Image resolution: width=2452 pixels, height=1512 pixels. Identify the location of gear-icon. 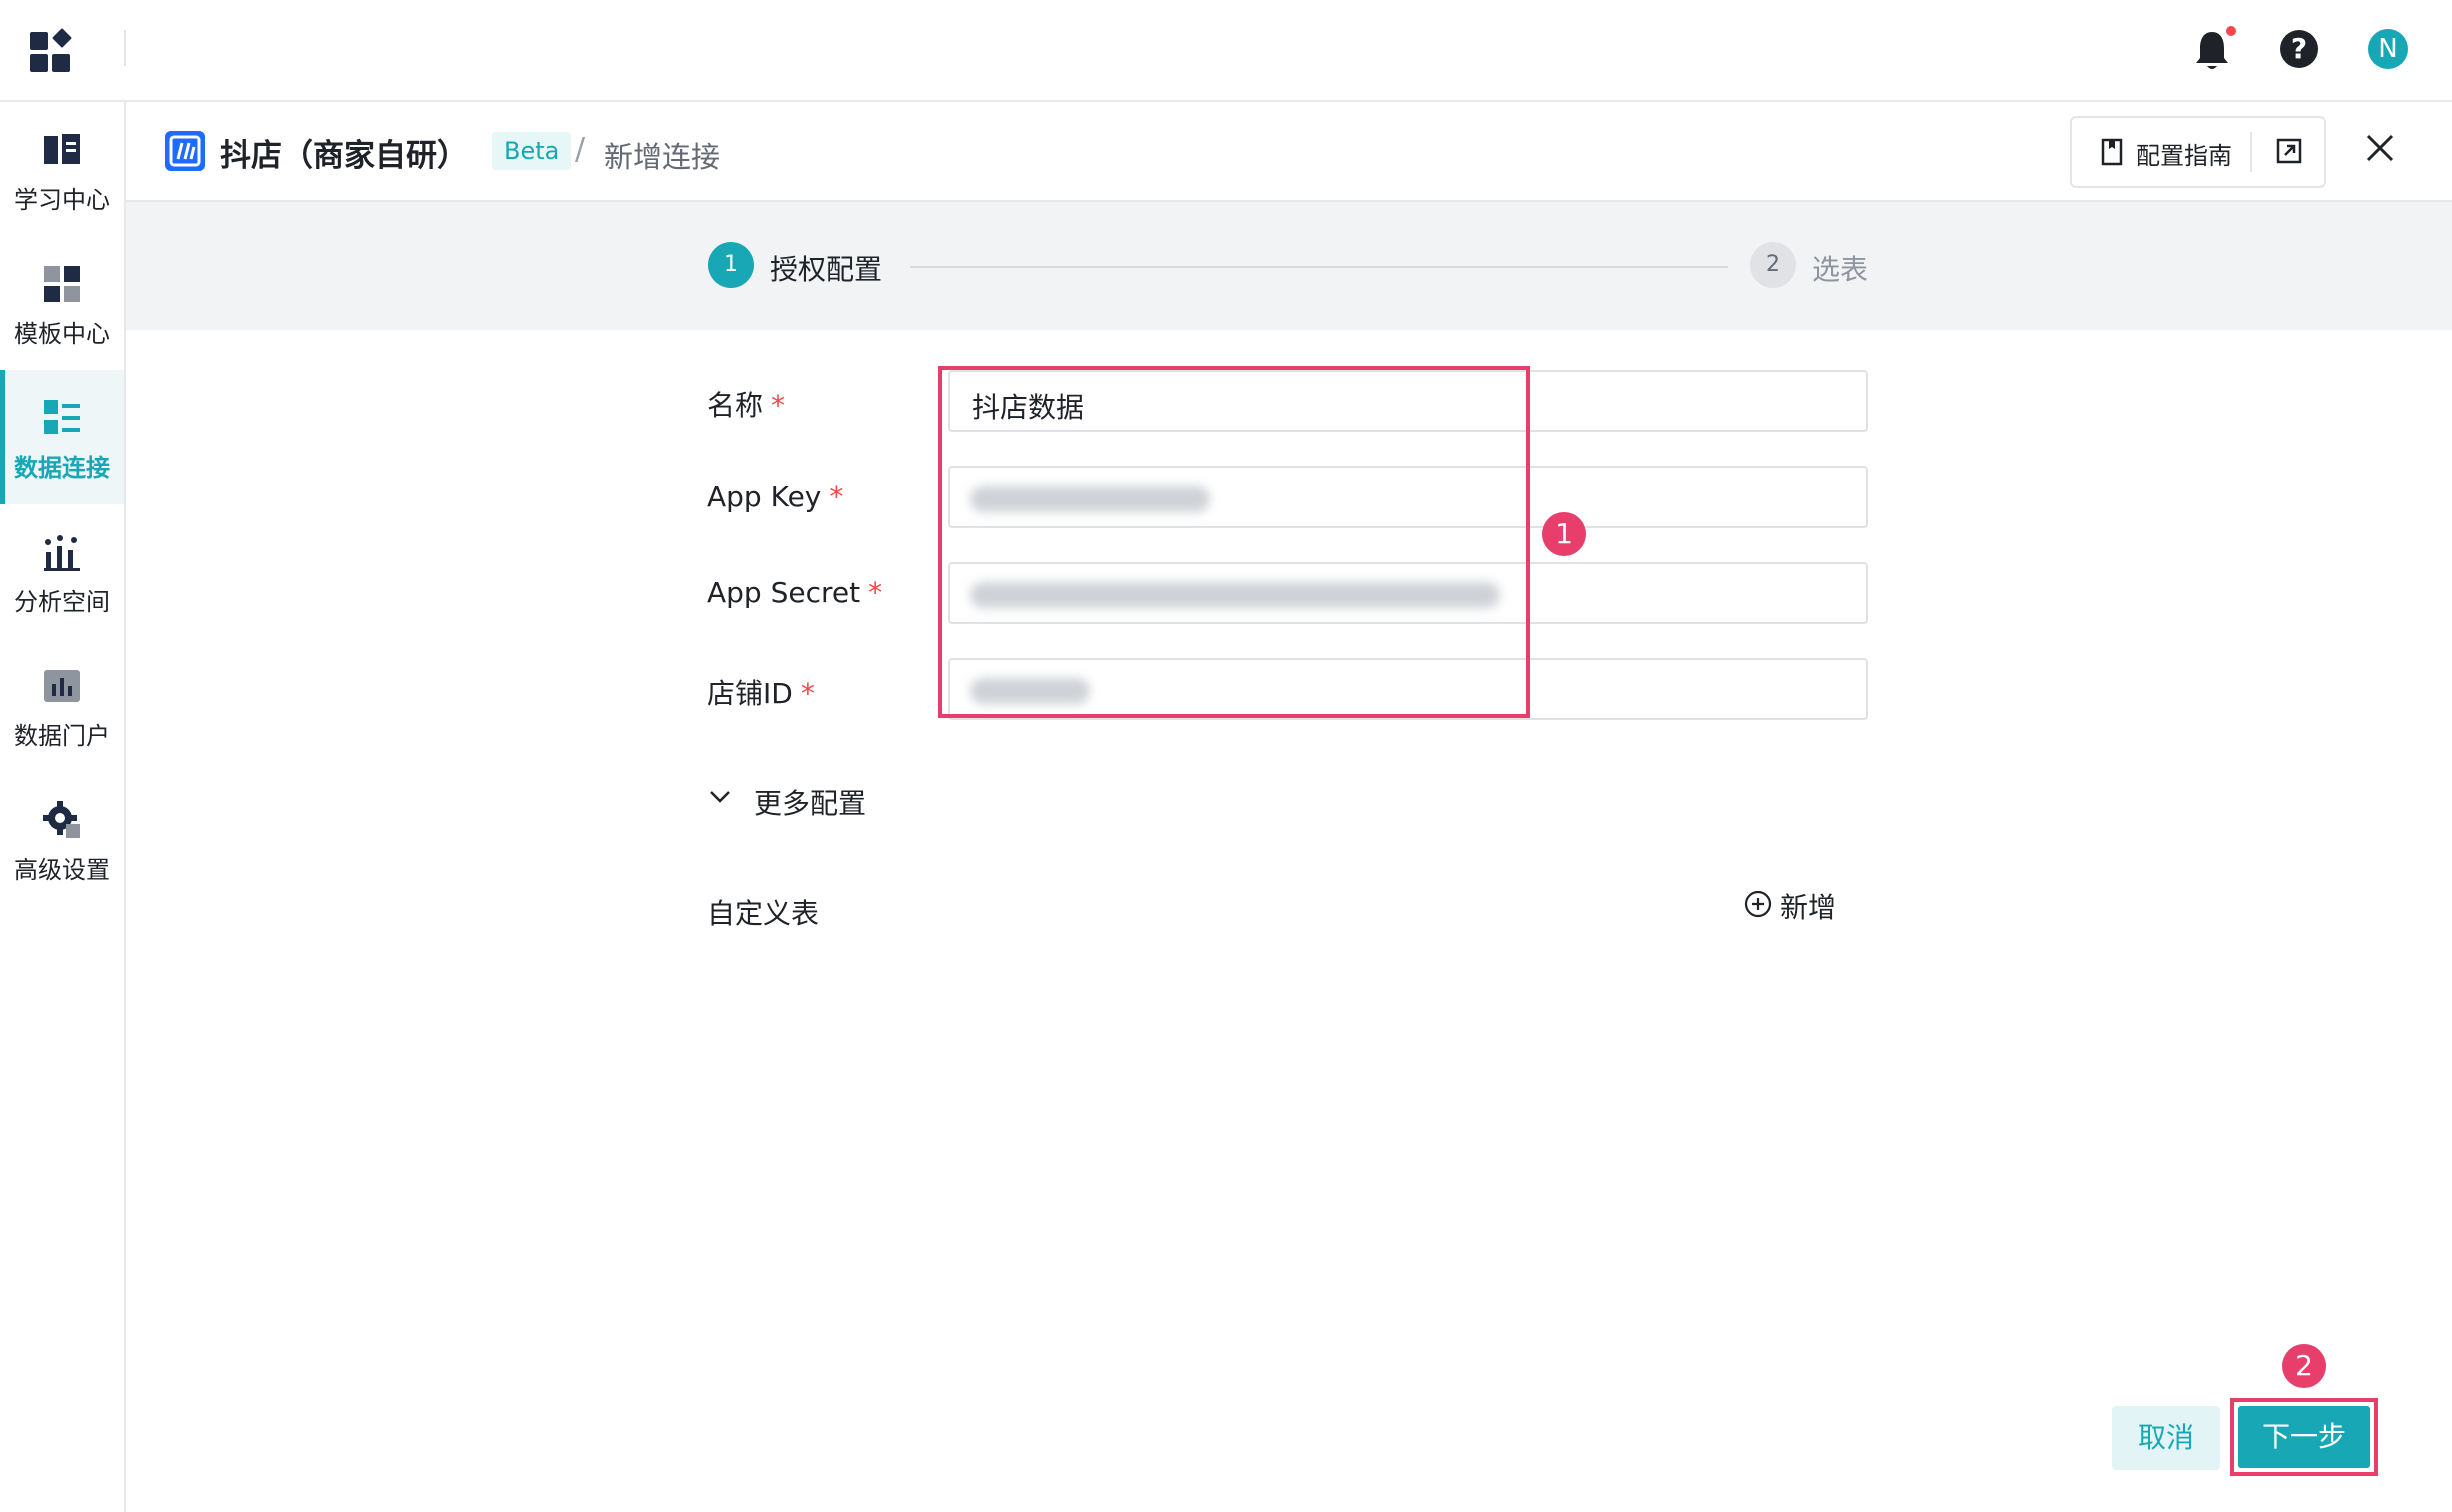
(61, 819).